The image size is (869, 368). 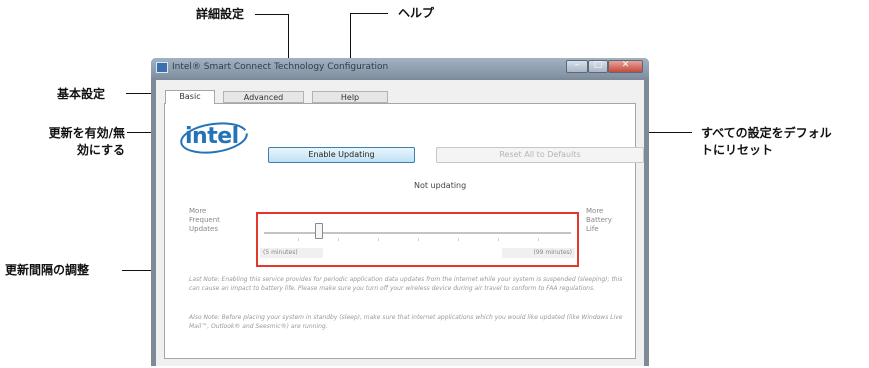 I want to click on tab-basic: Basic, so click(x=190, y=97).